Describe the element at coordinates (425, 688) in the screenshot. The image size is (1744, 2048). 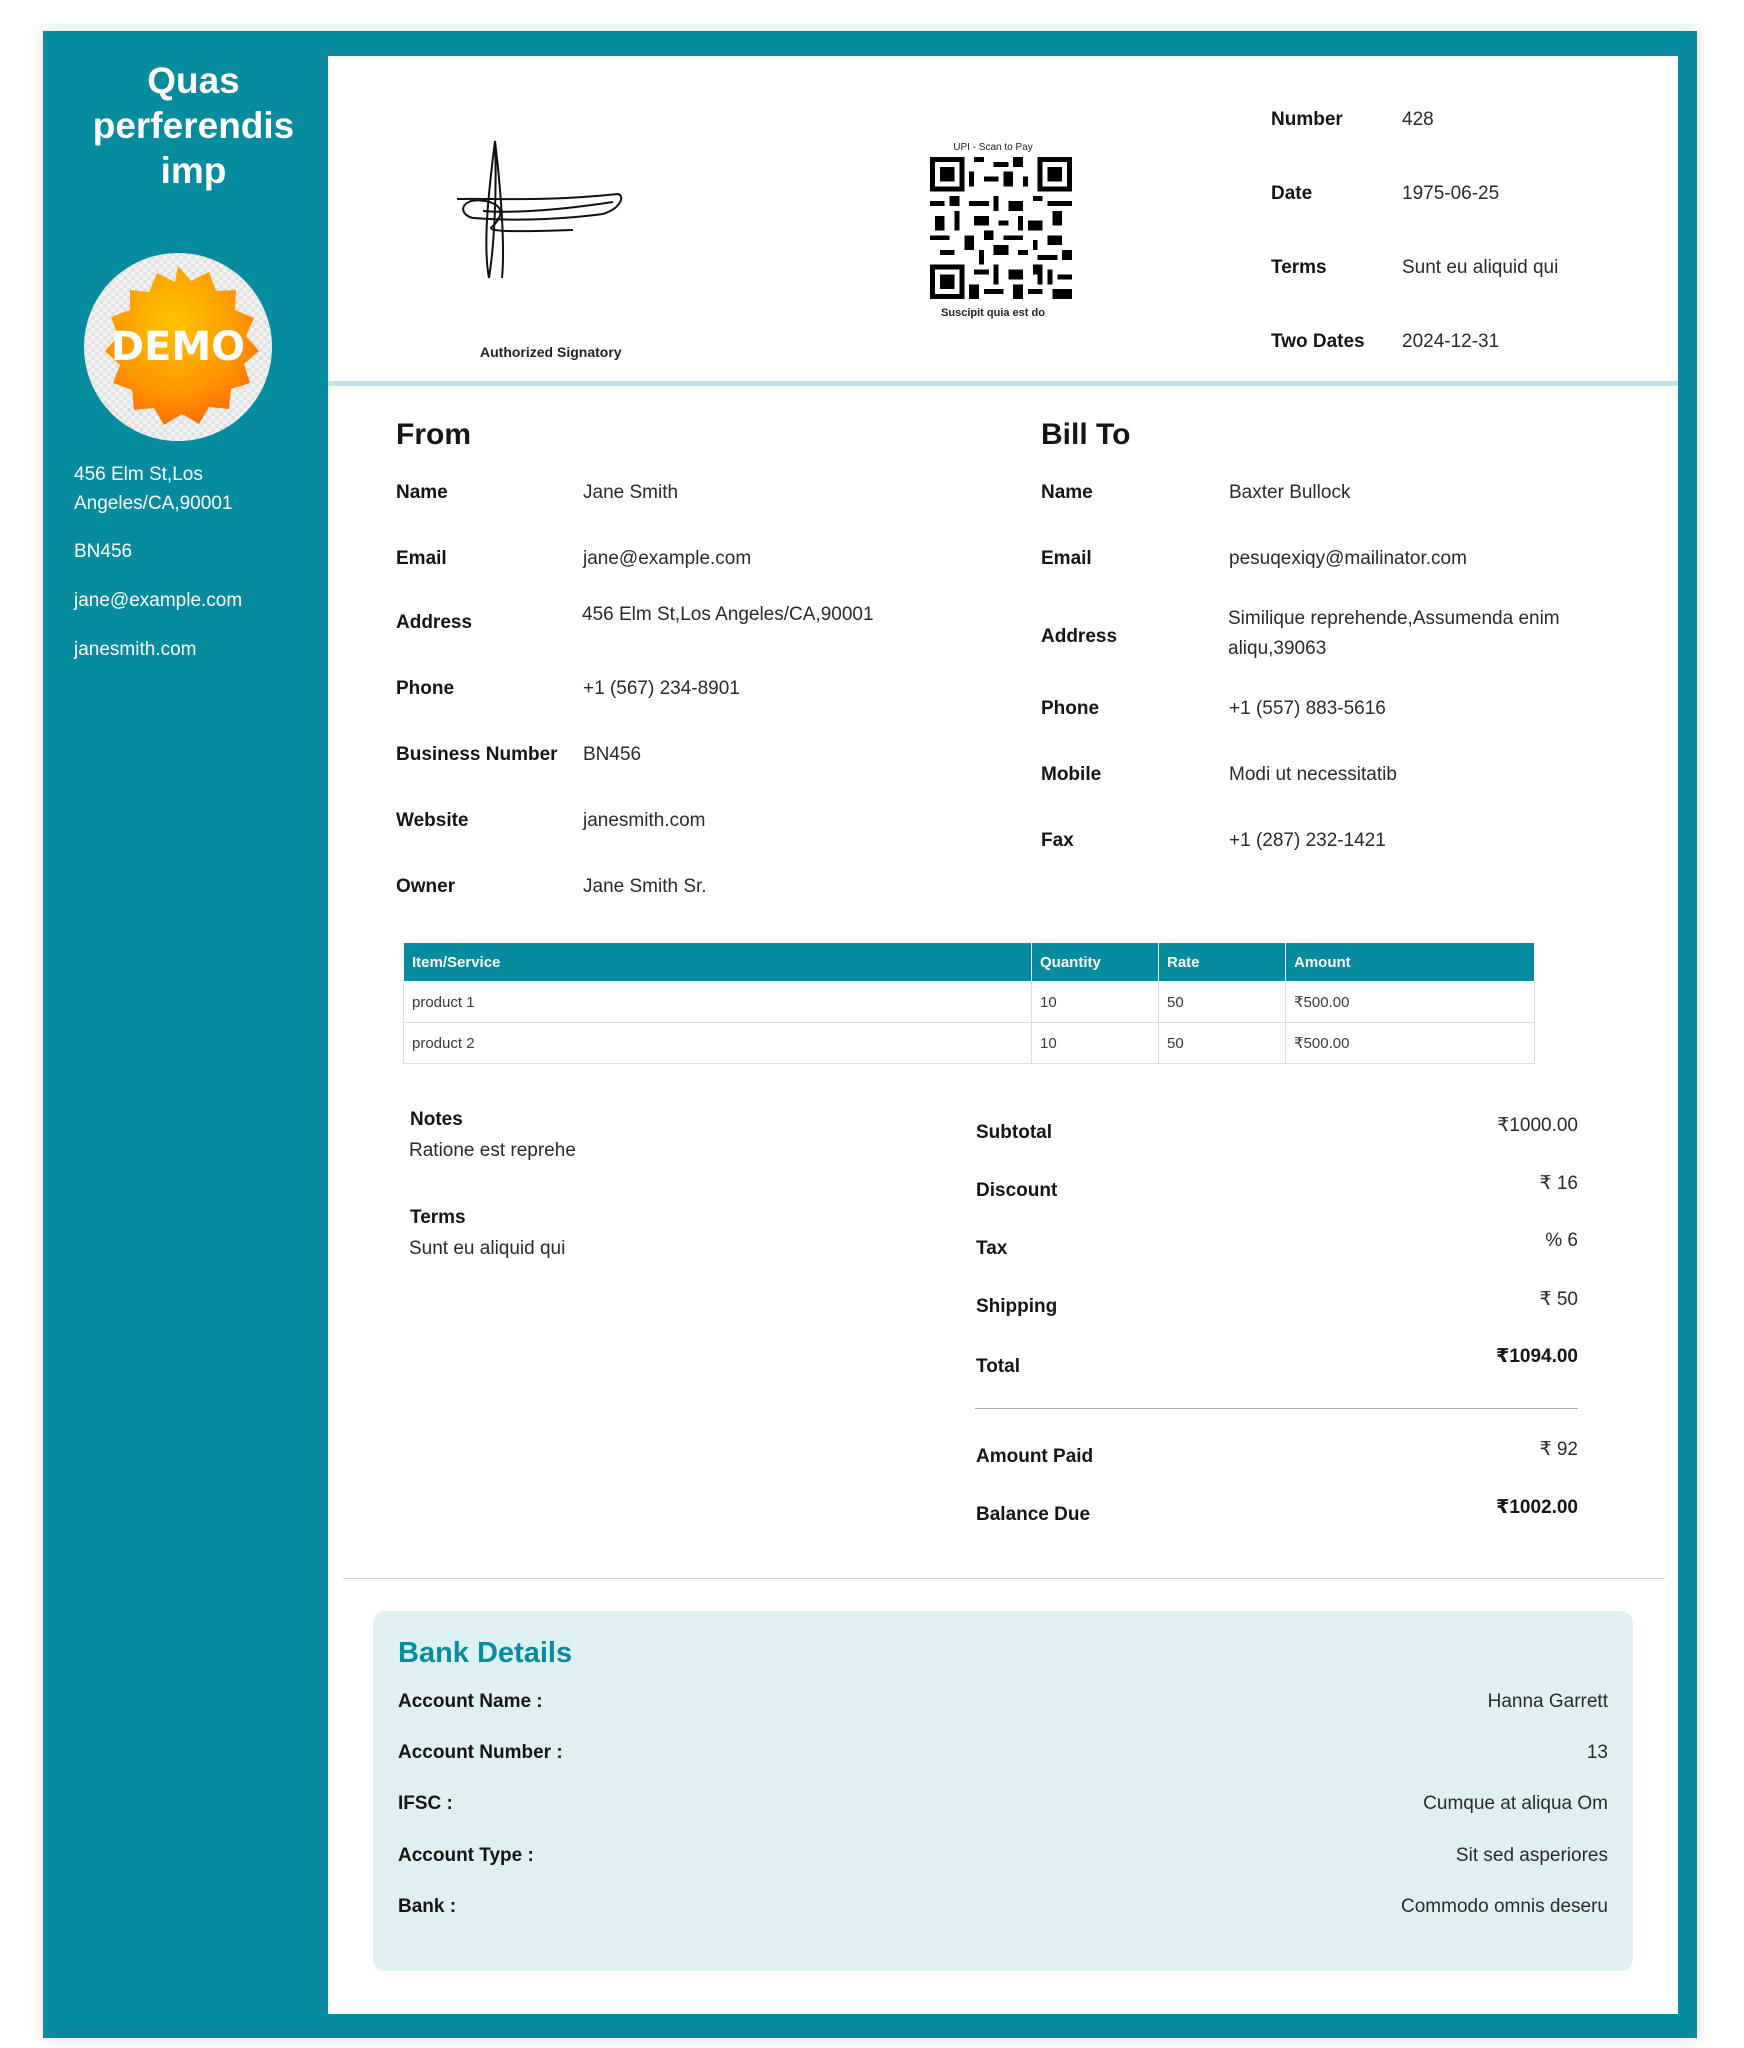
I see `from-phone-label: Phone` at that location.